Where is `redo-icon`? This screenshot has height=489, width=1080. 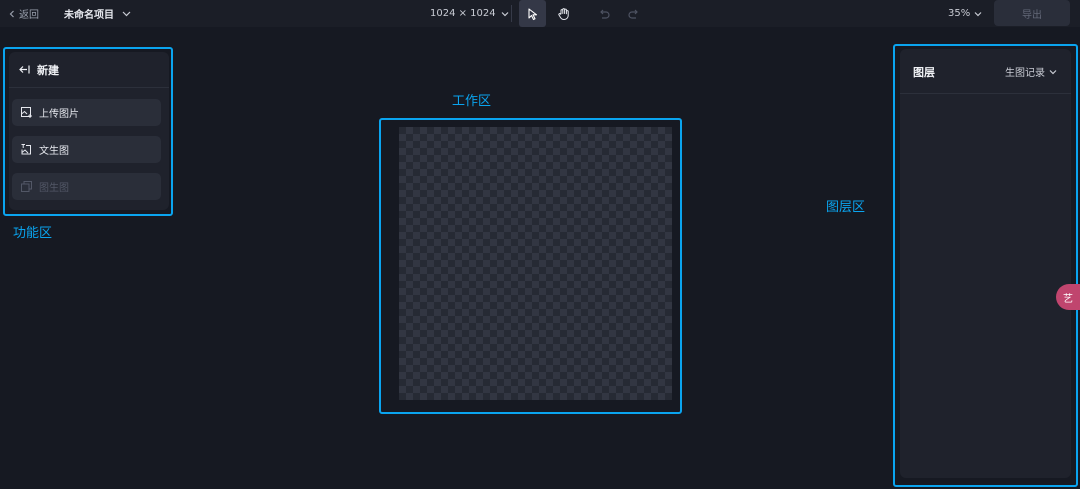 redo-icon is located at coordinates (632, 14).